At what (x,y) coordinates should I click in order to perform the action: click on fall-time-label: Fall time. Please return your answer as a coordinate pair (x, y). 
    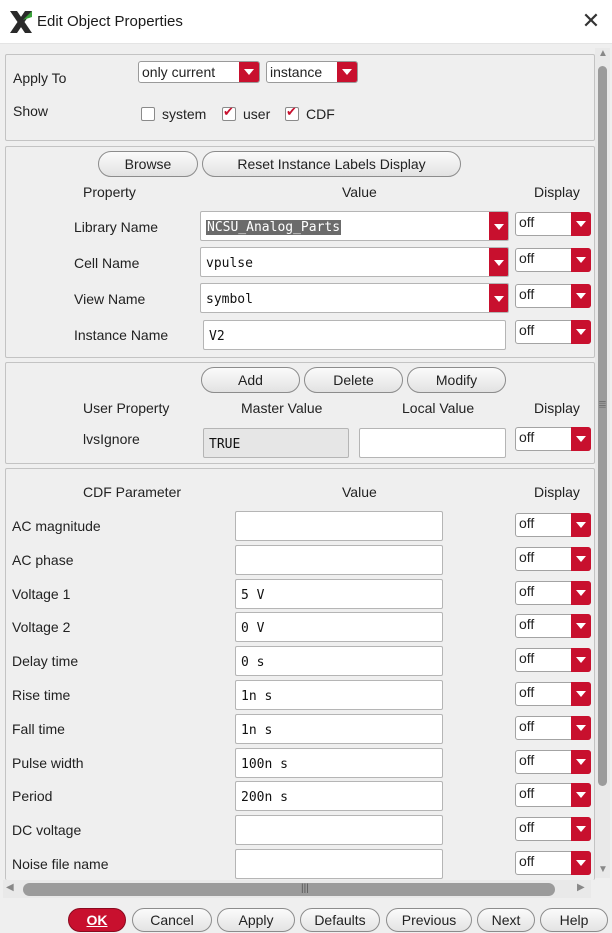
    Looking at the image, I should click on (38, 729).